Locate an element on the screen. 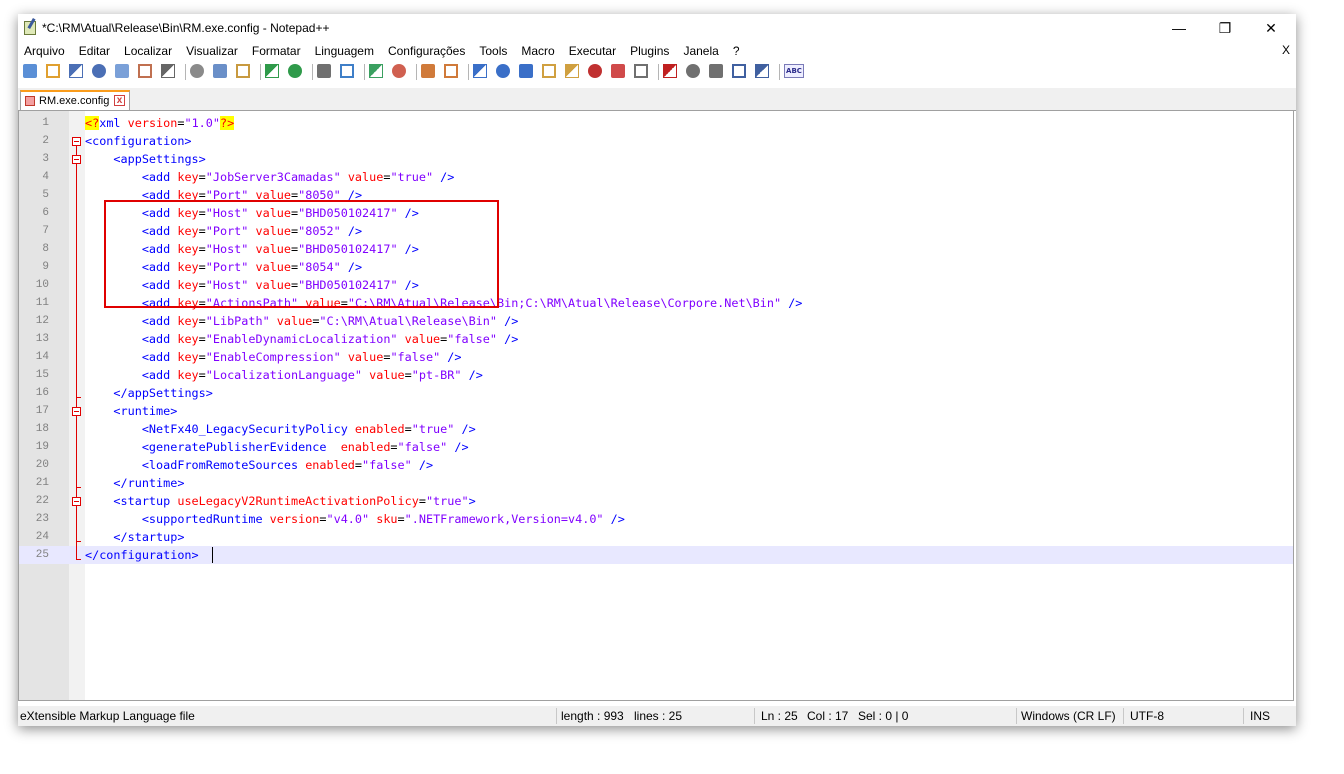 Image resolution: width=1344 pixels, height=774 pixels. zoom-in-icon is located at coordinates (376, 71).